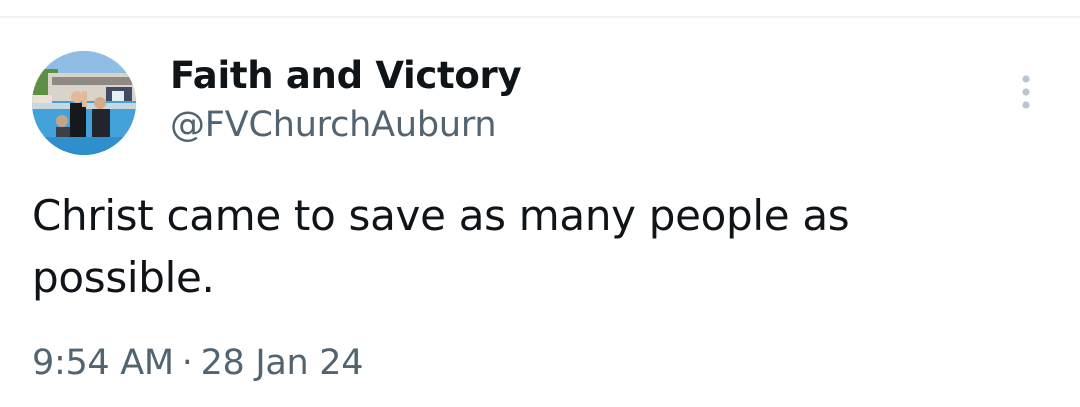 The width and height of the screenshot is (1080, 407). What do you see at coordinates (197, 363) in the screenshot?
I see `tweet-meta: 9:54 AM · 28 Jan 24` at bounding box center [197, 363].